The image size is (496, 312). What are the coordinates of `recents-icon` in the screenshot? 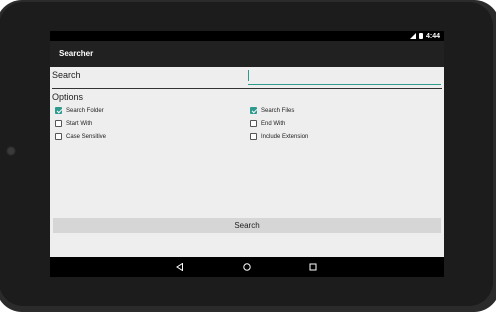 It's located at (313, 267).